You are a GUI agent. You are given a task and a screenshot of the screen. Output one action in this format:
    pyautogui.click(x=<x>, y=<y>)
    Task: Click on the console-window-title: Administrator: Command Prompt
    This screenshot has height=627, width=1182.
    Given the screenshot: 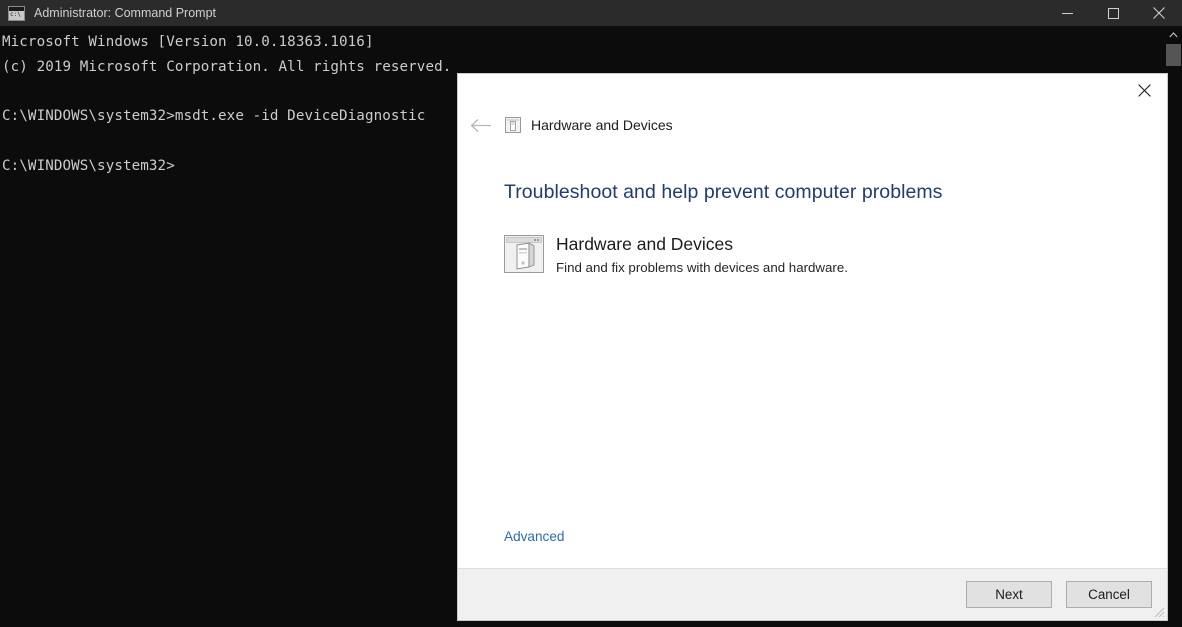 What is the action you would take?
    pyautogui.click(x=125, y=13)
    